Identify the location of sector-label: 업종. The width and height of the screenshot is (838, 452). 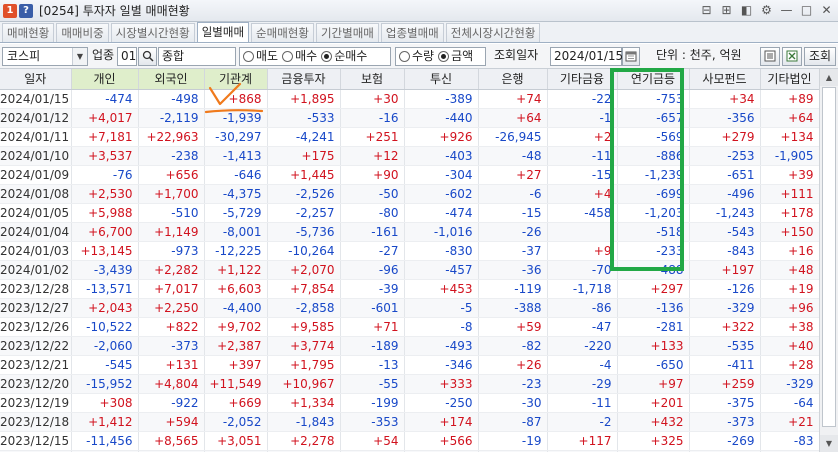
(103, 55).